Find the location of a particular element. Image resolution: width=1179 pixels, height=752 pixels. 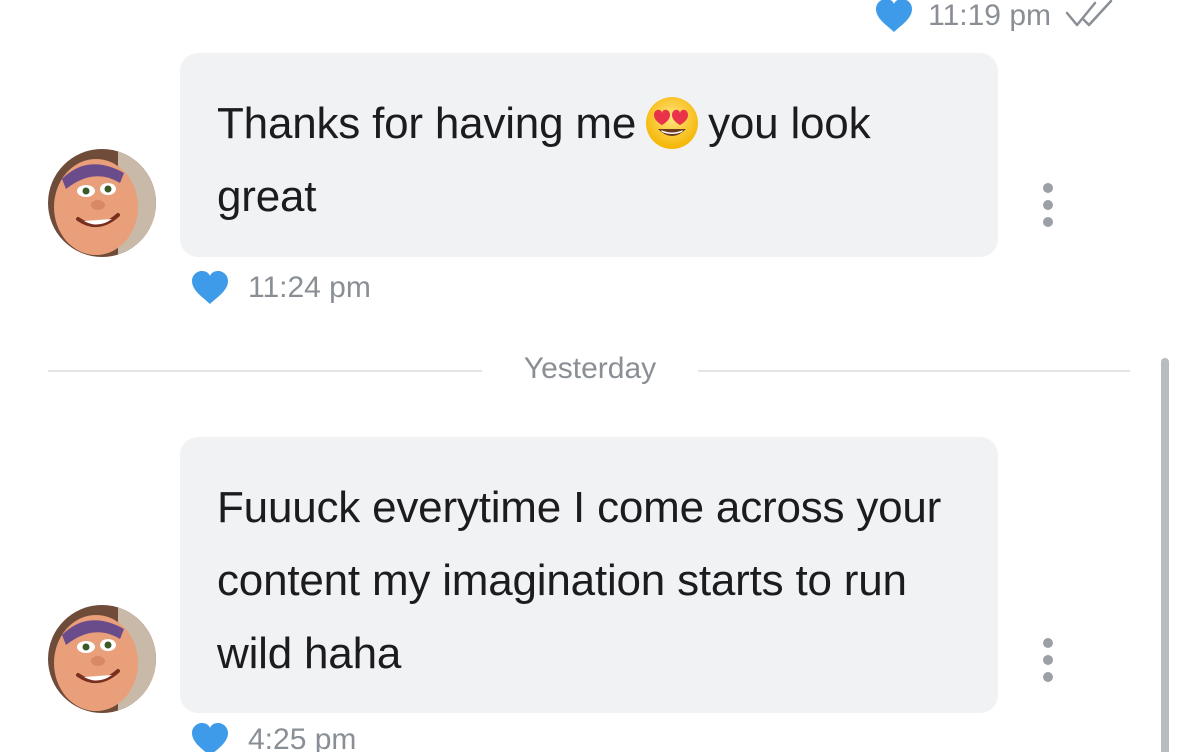

divider-line-right is located at coordinates (914, 371).